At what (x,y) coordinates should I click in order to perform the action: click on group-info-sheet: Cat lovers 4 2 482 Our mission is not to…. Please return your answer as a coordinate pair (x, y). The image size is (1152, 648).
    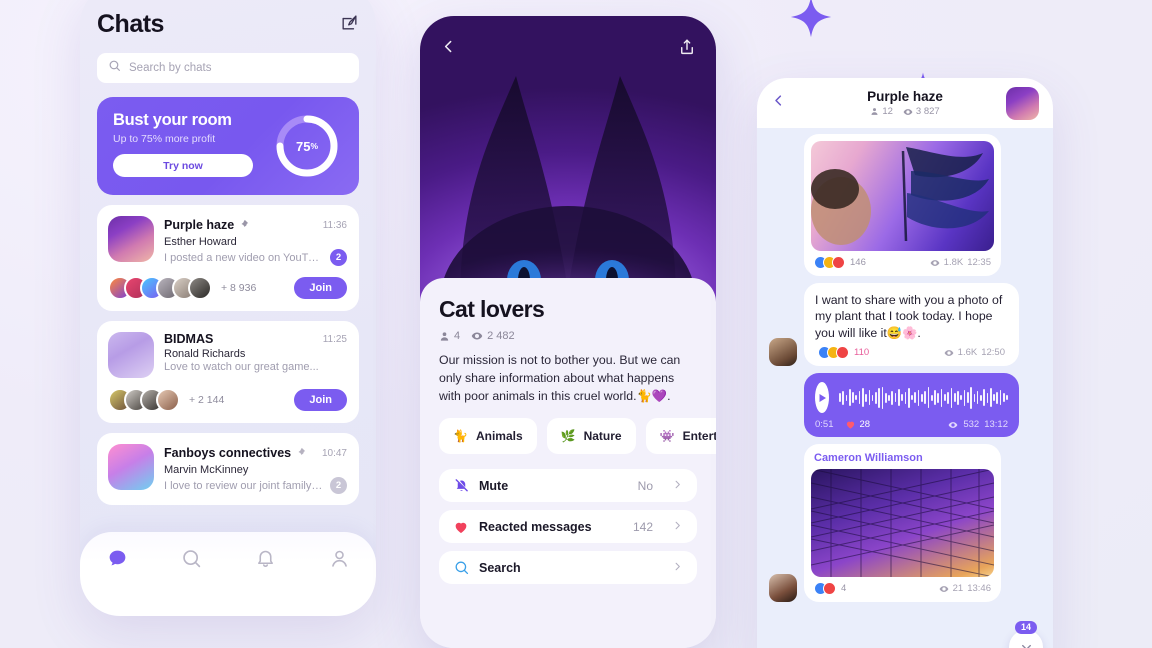
    Looking at the image, I should click on (568, 463).